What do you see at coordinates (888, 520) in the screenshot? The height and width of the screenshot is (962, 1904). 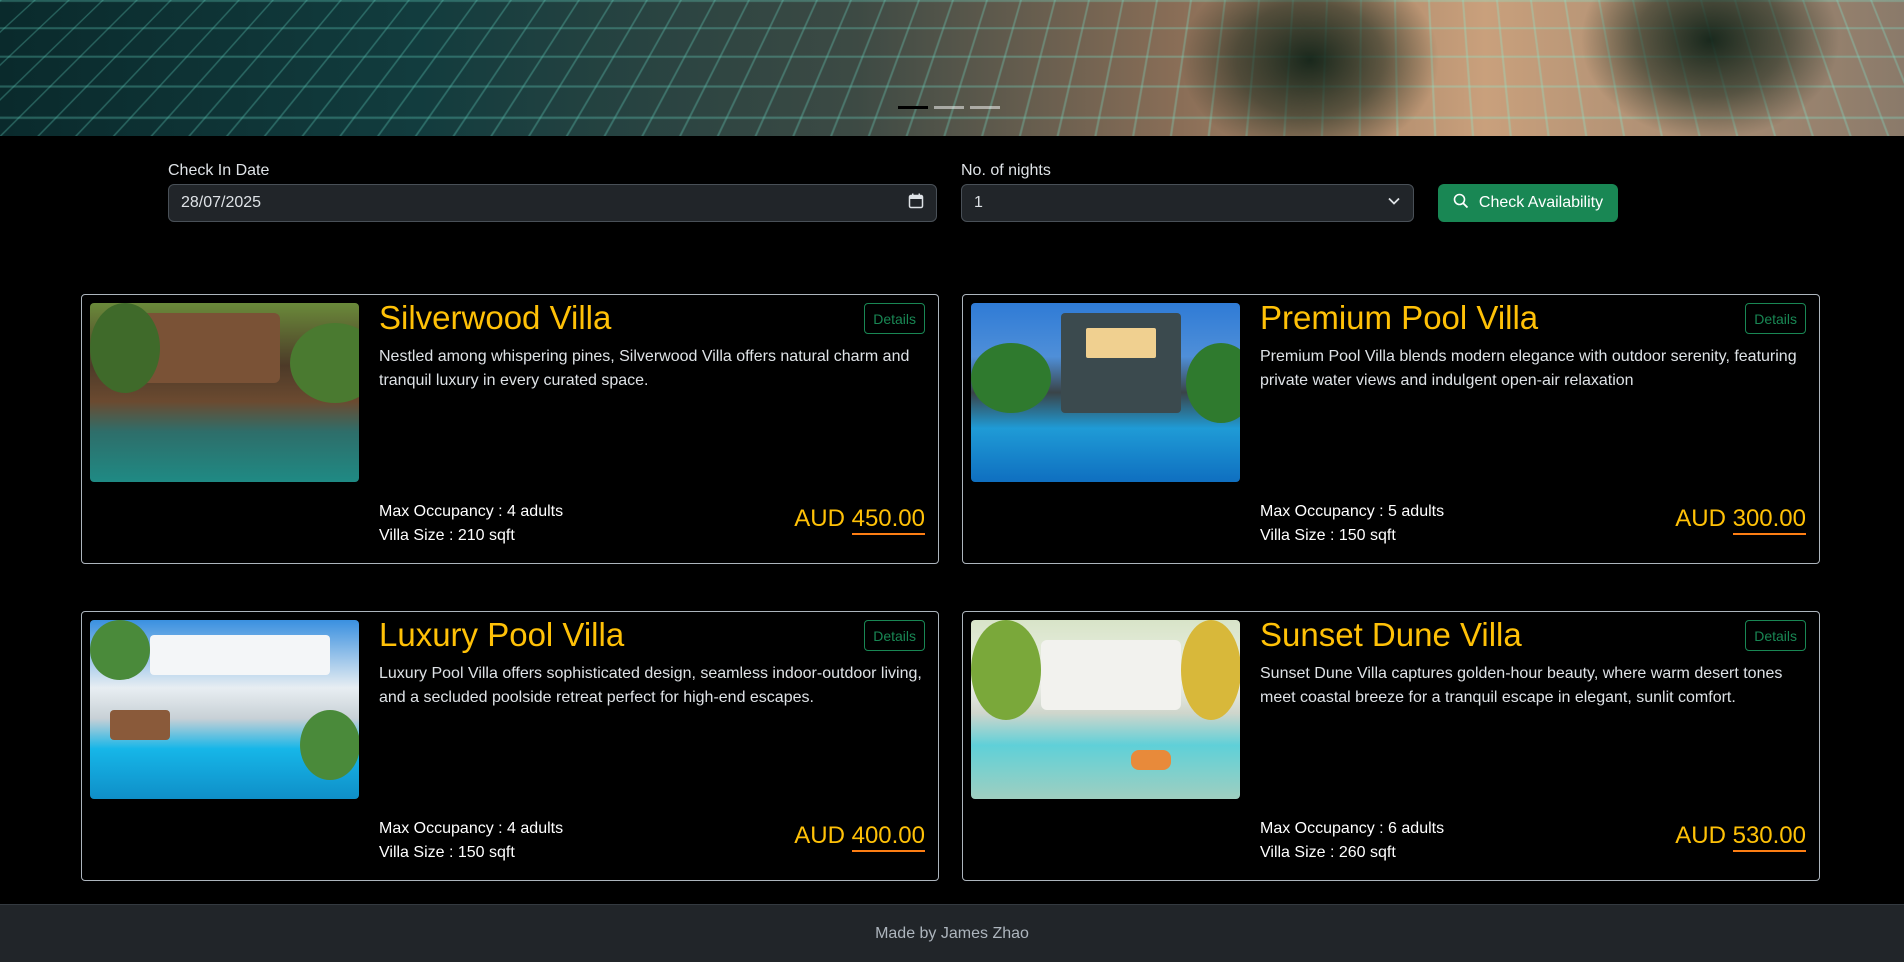 I see `price-amount: 450.00` at bounding box center [888, 520].